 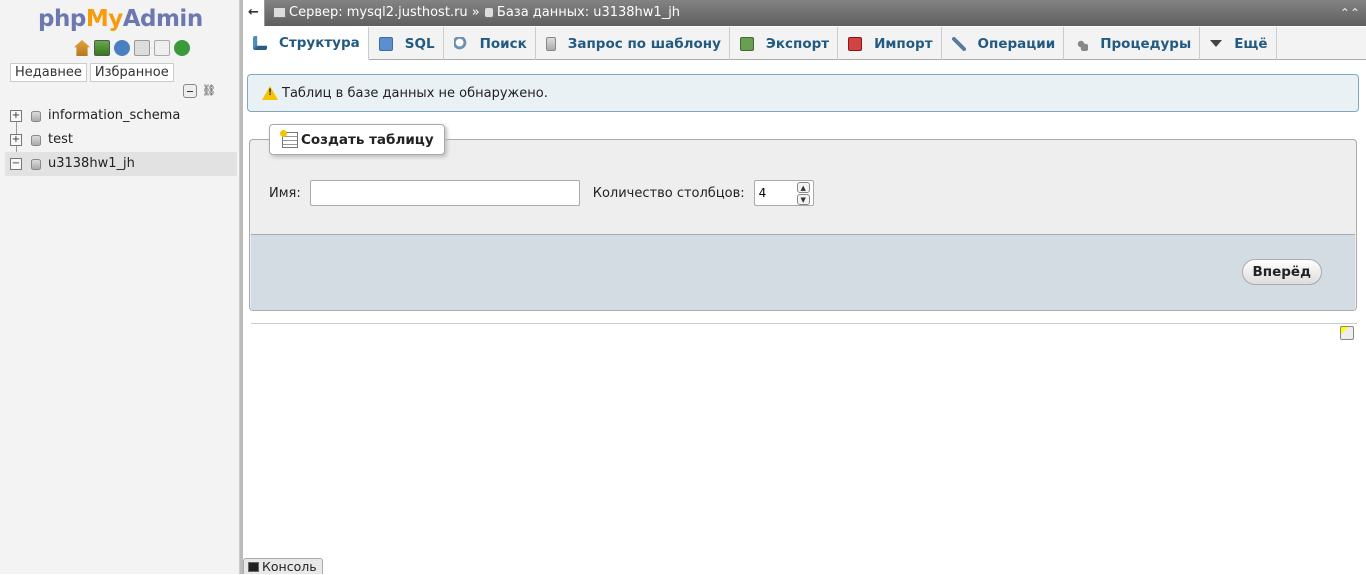 I want to click on tab-procedures: Процедуры, so click(x=1132, y=43).